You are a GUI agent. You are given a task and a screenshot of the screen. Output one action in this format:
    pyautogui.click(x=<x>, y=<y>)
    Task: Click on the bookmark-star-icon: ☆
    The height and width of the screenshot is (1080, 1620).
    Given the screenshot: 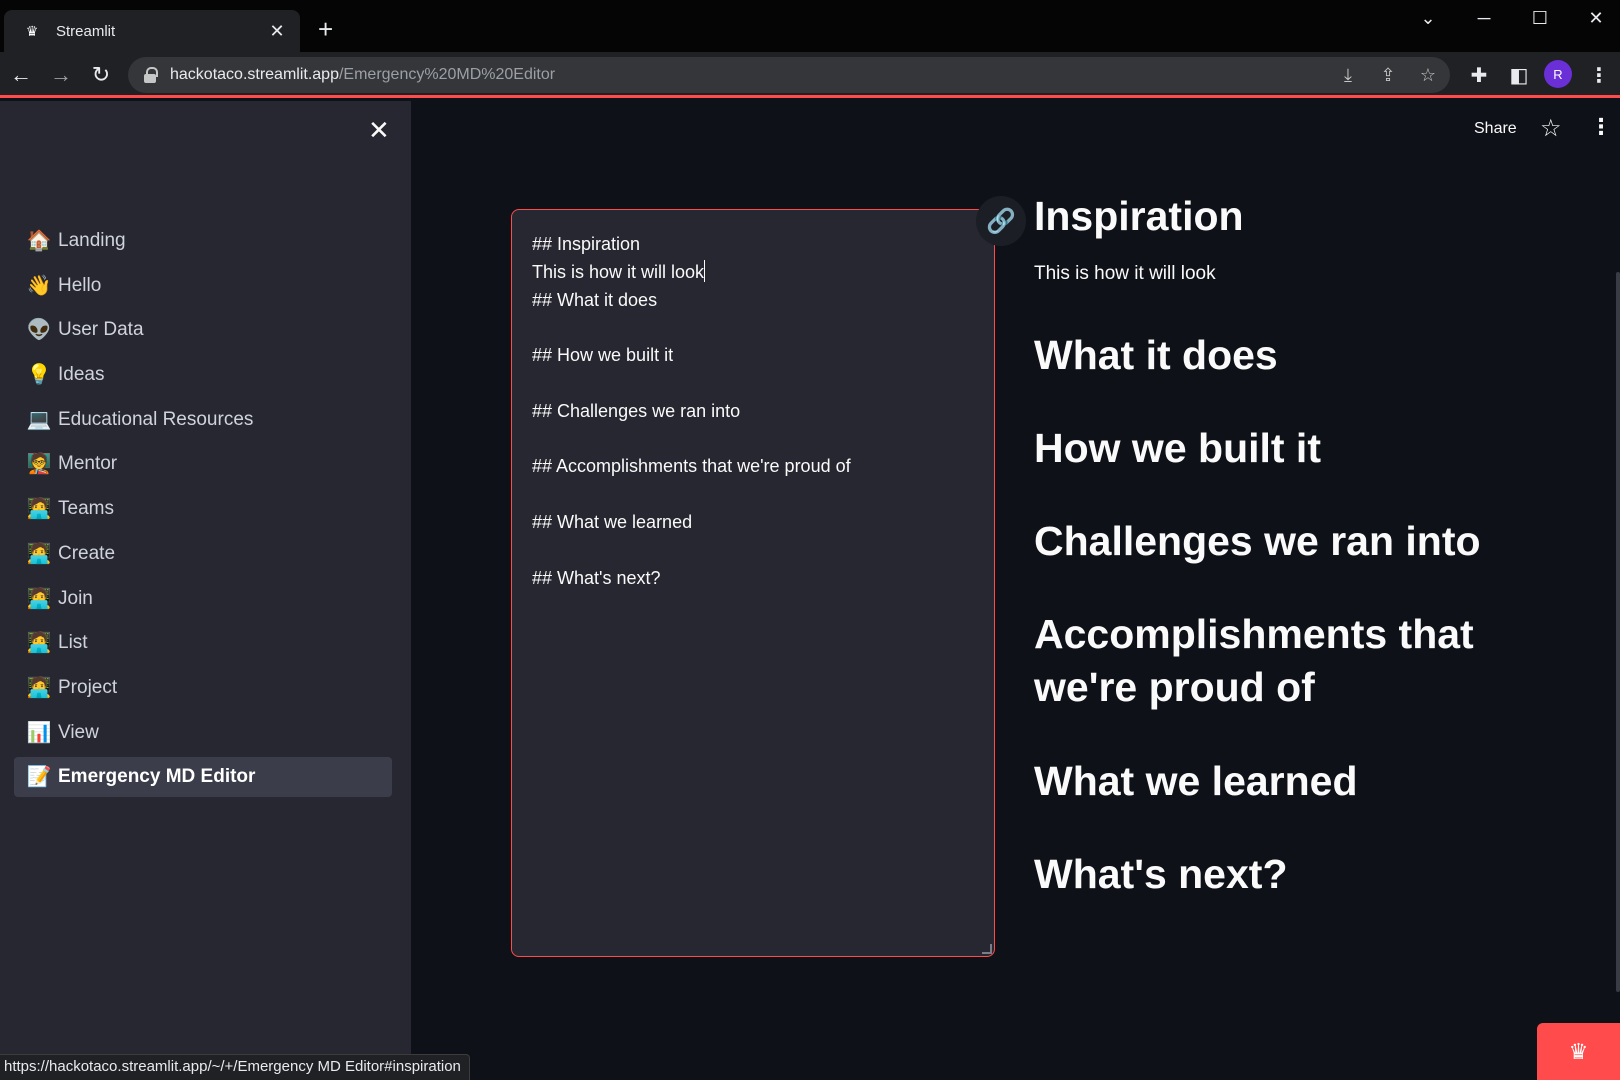 What is the action you would take?
    pyautogui.click(x=1428, y=75)
    